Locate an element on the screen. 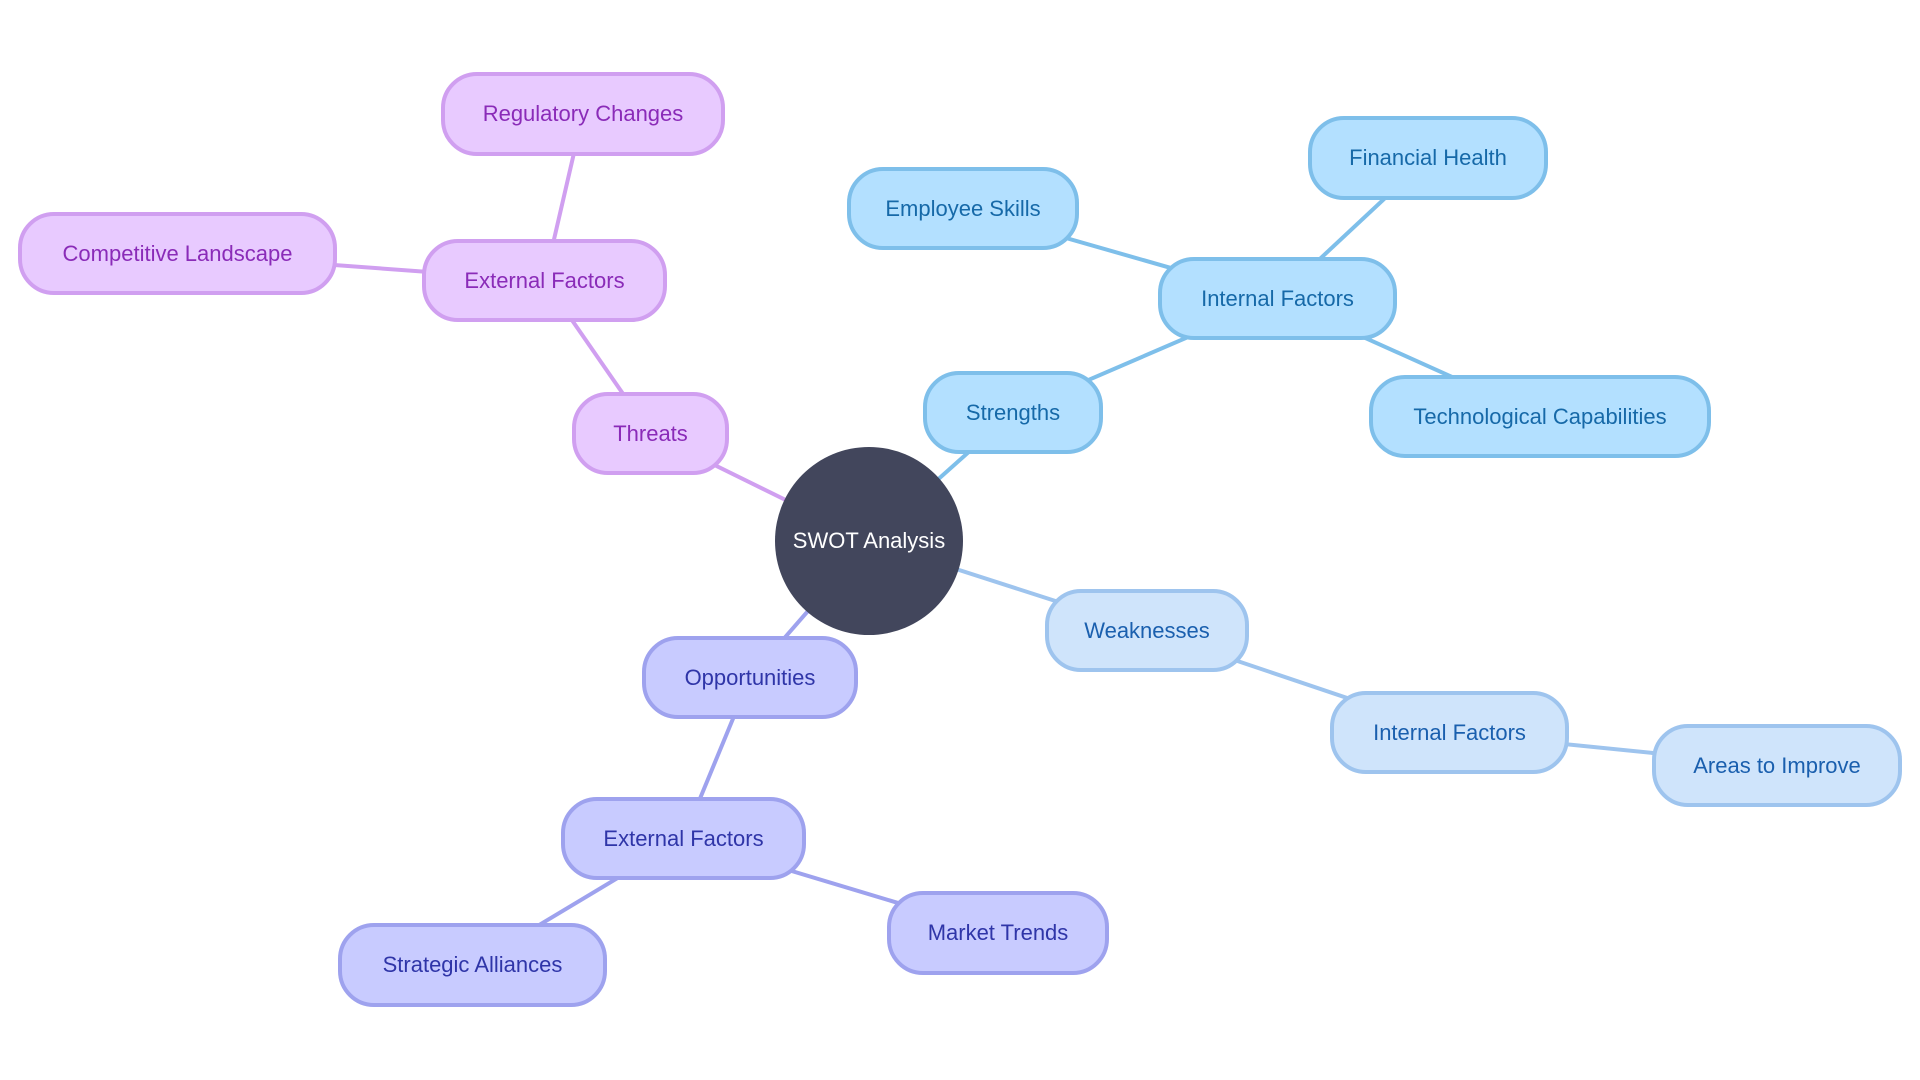 This screenshot has height=1080, width=1920. node-label: Strengths is located at coordinates (1013, 412).